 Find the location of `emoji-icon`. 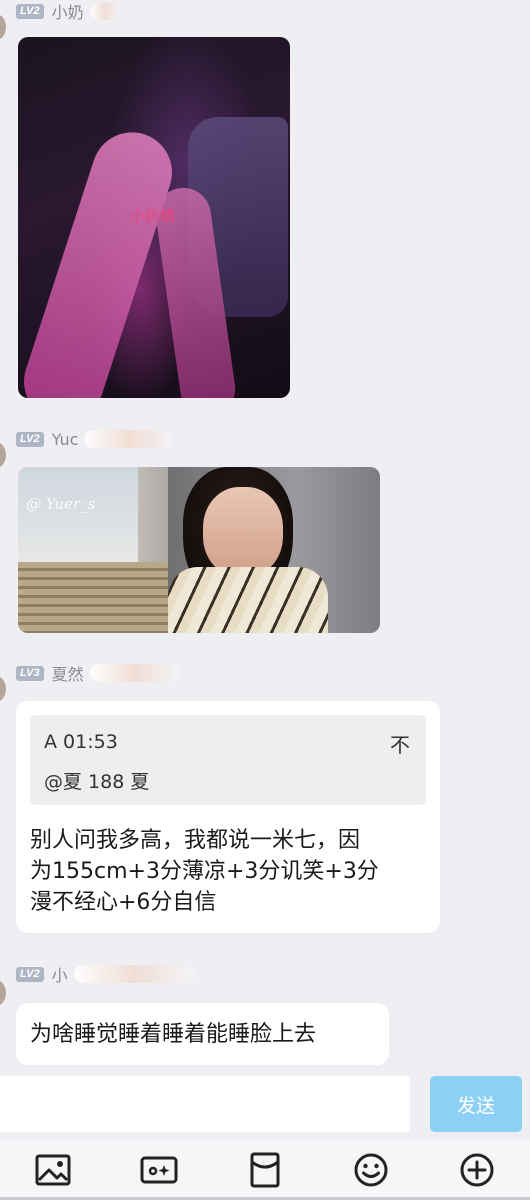

emoji-icon is located at coordinates (371, 1170).